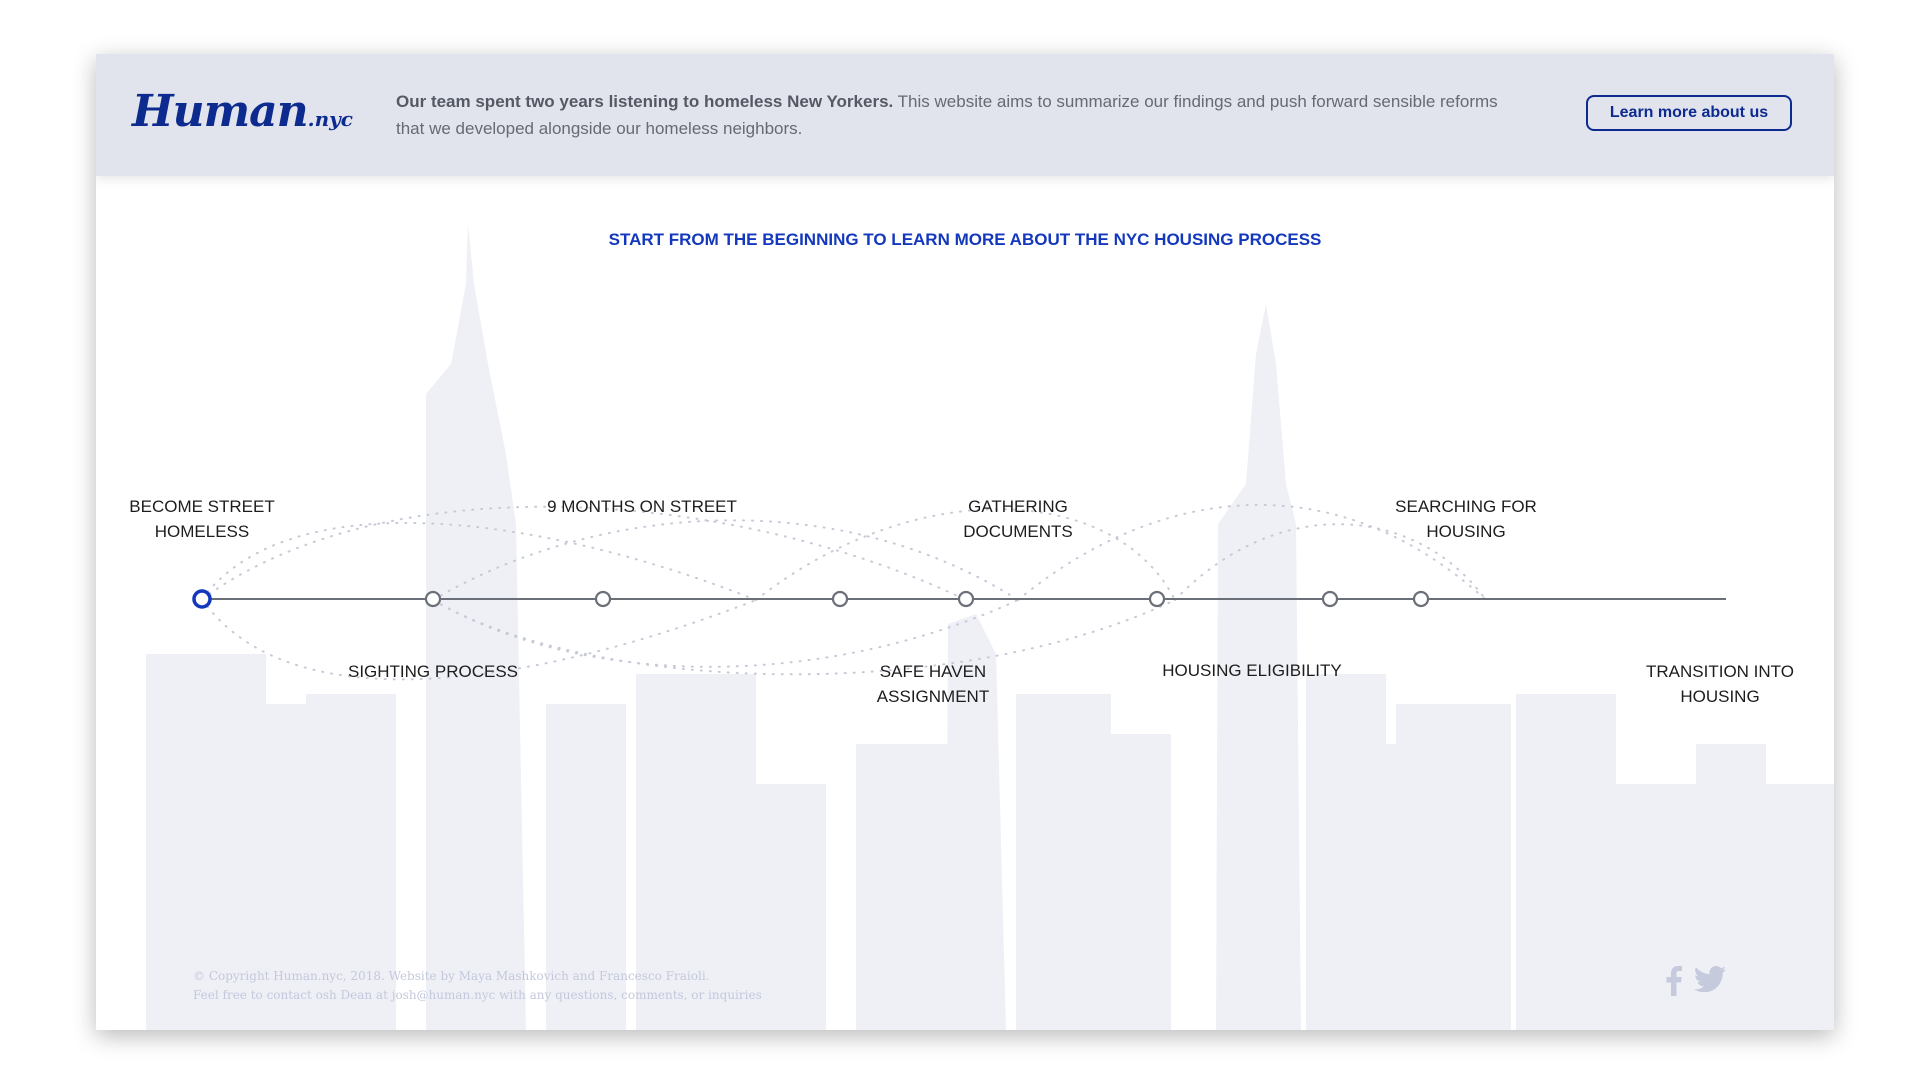 This screenshot has height=1079, width=1920. I want to click on step-label-sighting-process: SIGHTING PROCESS, so click(433, 671).